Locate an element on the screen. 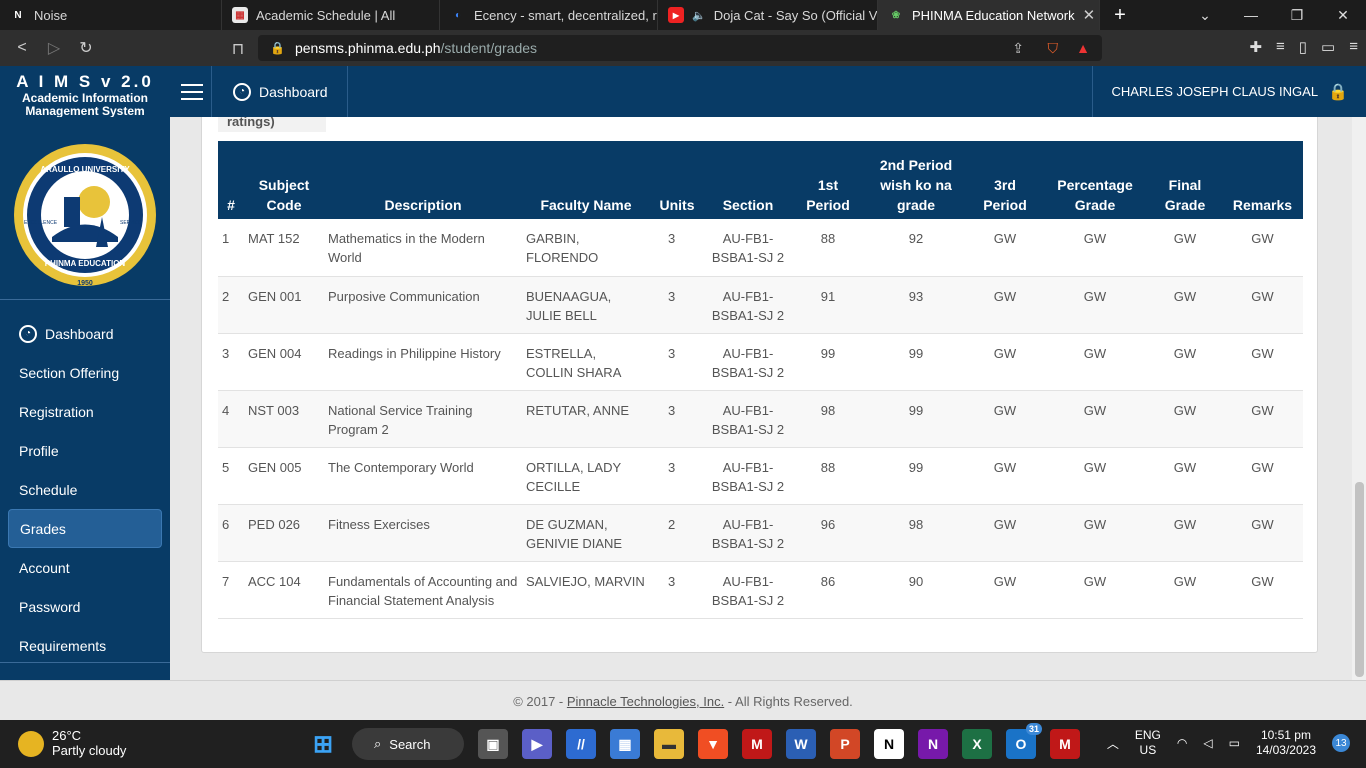  weather-widget: 26°C Partly cloudy is located at coordinates (72, 743).